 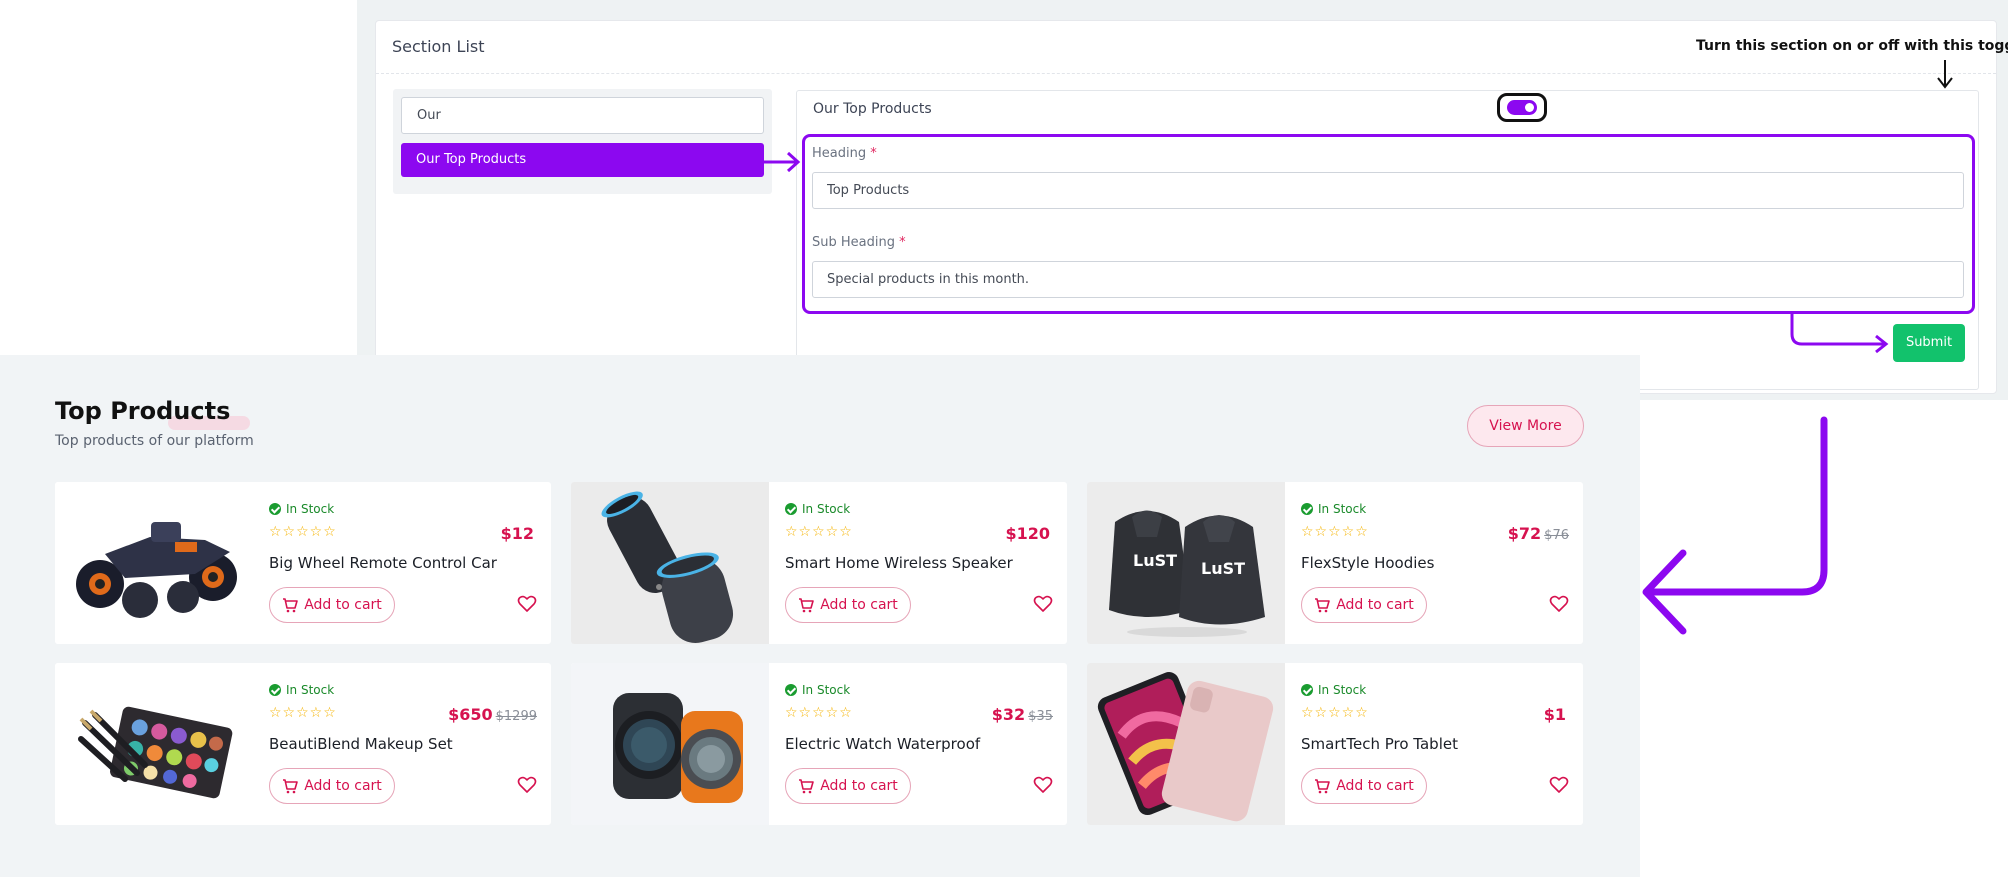 What do you see at coordinates (361, 744) in the screenshot?
I see `product-name: BeautiBlend Makeup Set` at bounding box center [361, 744].